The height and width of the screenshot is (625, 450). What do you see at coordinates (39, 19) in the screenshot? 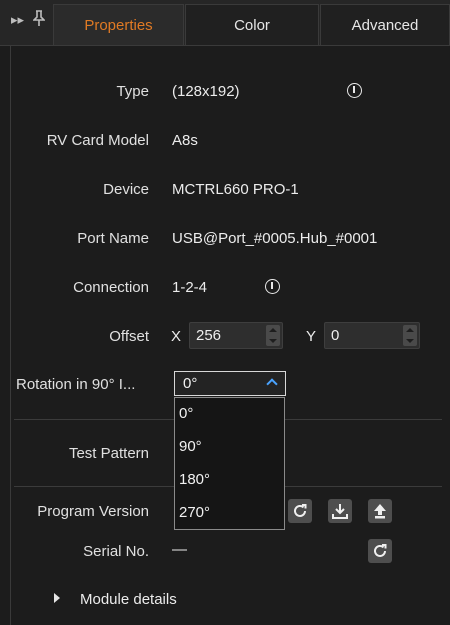
I see `pin-icon` at bounding box center [39, 19].